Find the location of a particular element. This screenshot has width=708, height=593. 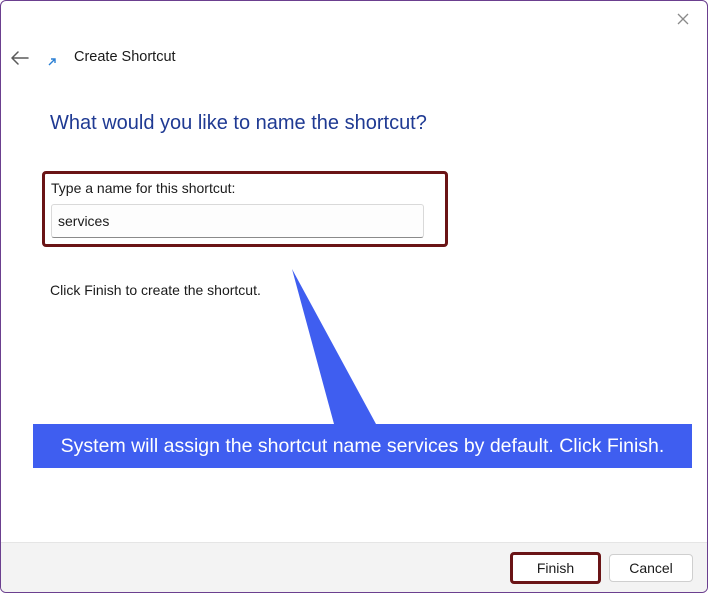

close-button is located at coordinates (683, 19).